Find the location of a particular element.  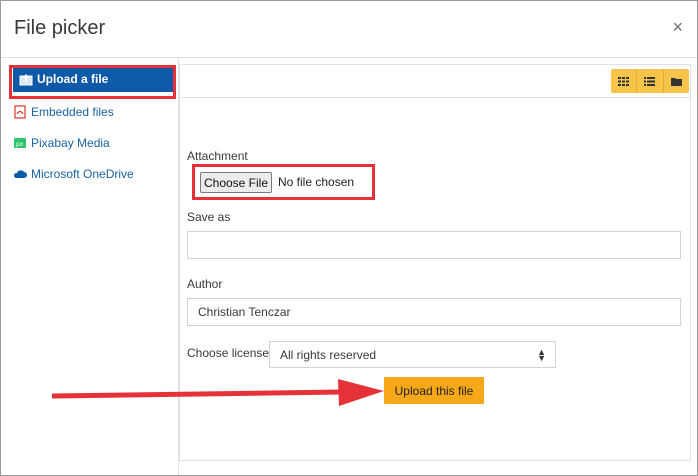

sidebar-item-label: Microsoft OneDrive is located at coordinates (82, 174).